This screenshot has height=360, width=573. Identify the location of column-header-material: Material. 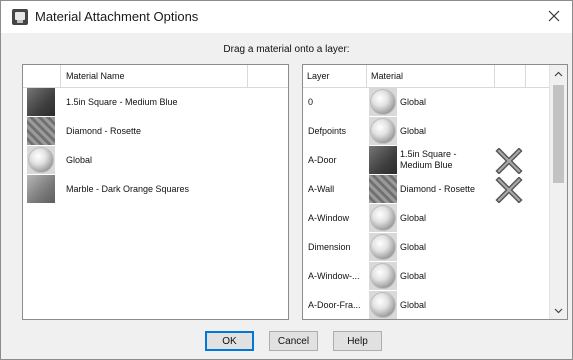
(430, 76).